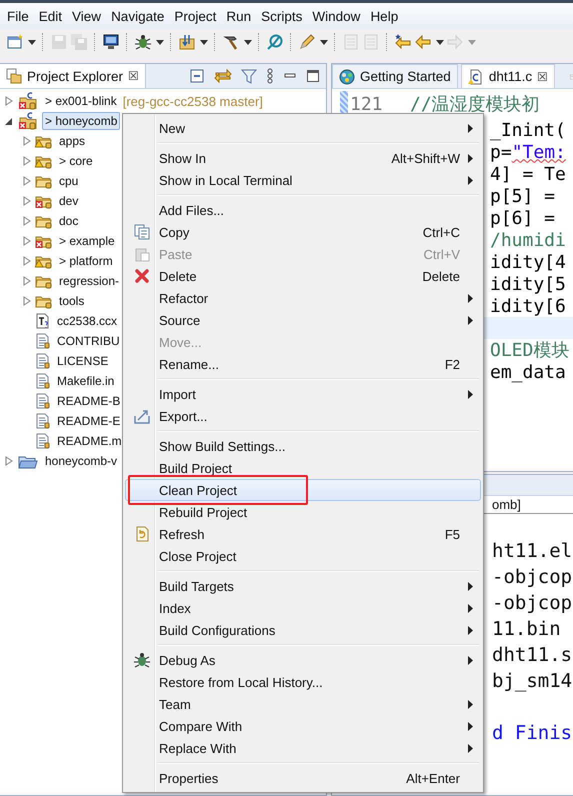  What do you see at coordinates (111, 42) in the screenshot?
I see `monitor-icon` at bounding box center [111, 42].